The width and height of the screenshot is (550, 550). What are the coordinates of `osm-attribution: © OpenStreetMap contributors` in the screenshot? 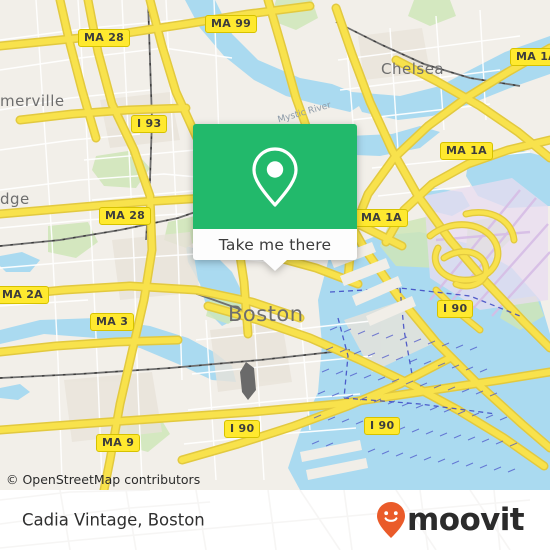 It's located at (103, 479).